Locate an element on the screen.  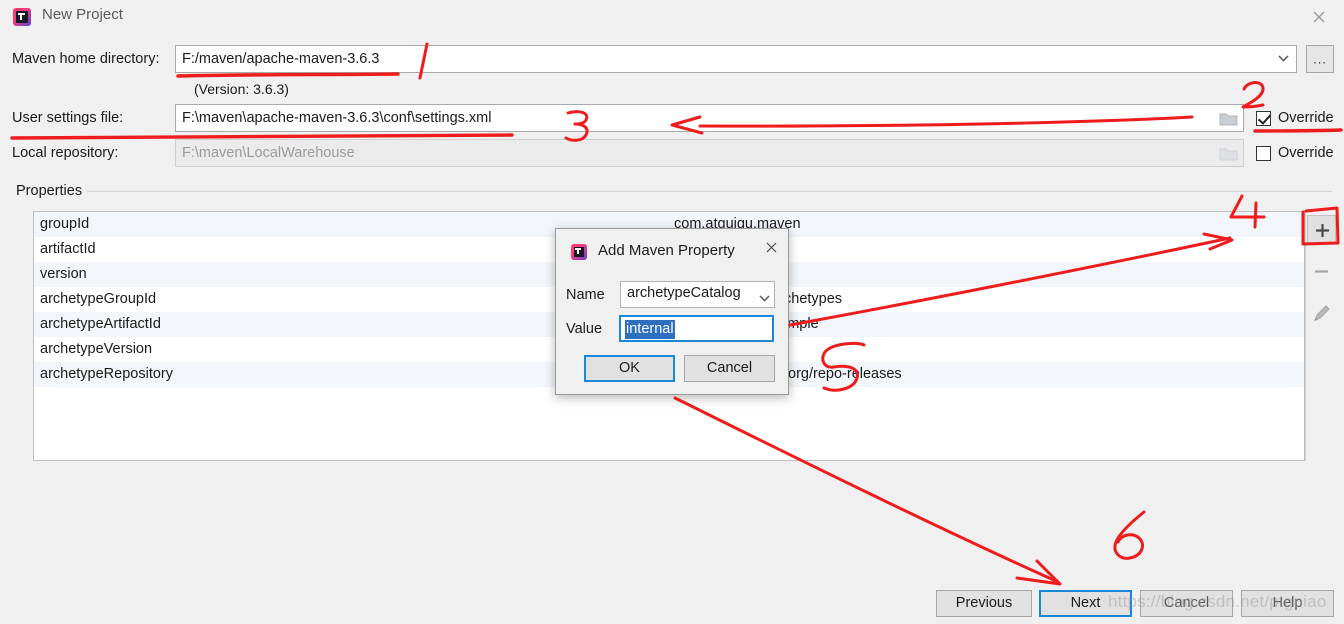
title-bar: New Project is located at coordinates (672, 17).